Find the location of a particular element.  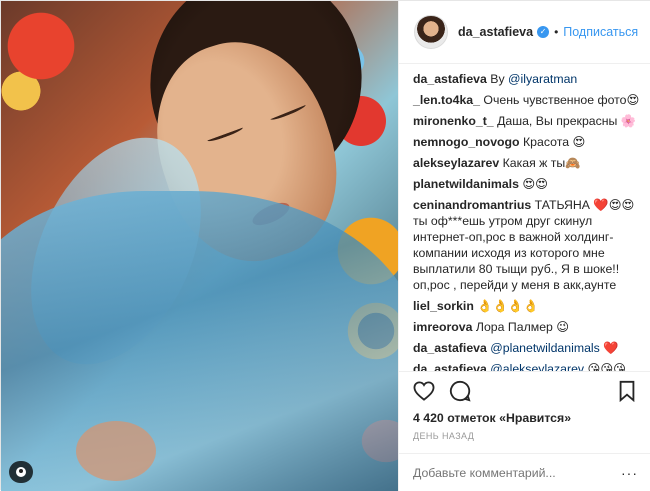

add-comment-input is located at coordinates (513, 472).